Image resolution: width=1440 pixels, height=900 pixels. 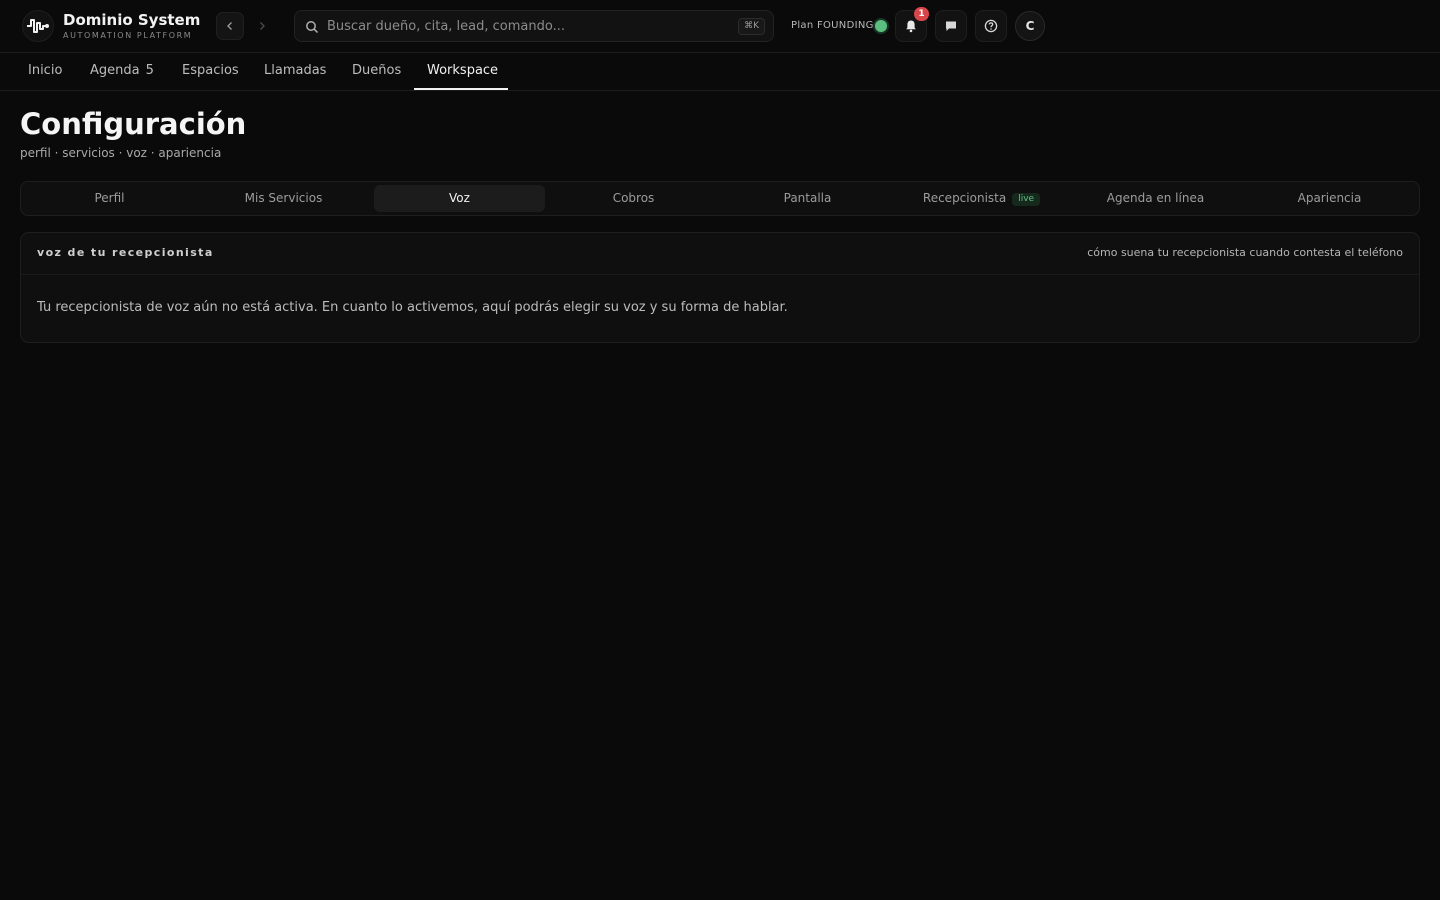 I want to click on user-avatar: C, so click(x=1030, y=26).